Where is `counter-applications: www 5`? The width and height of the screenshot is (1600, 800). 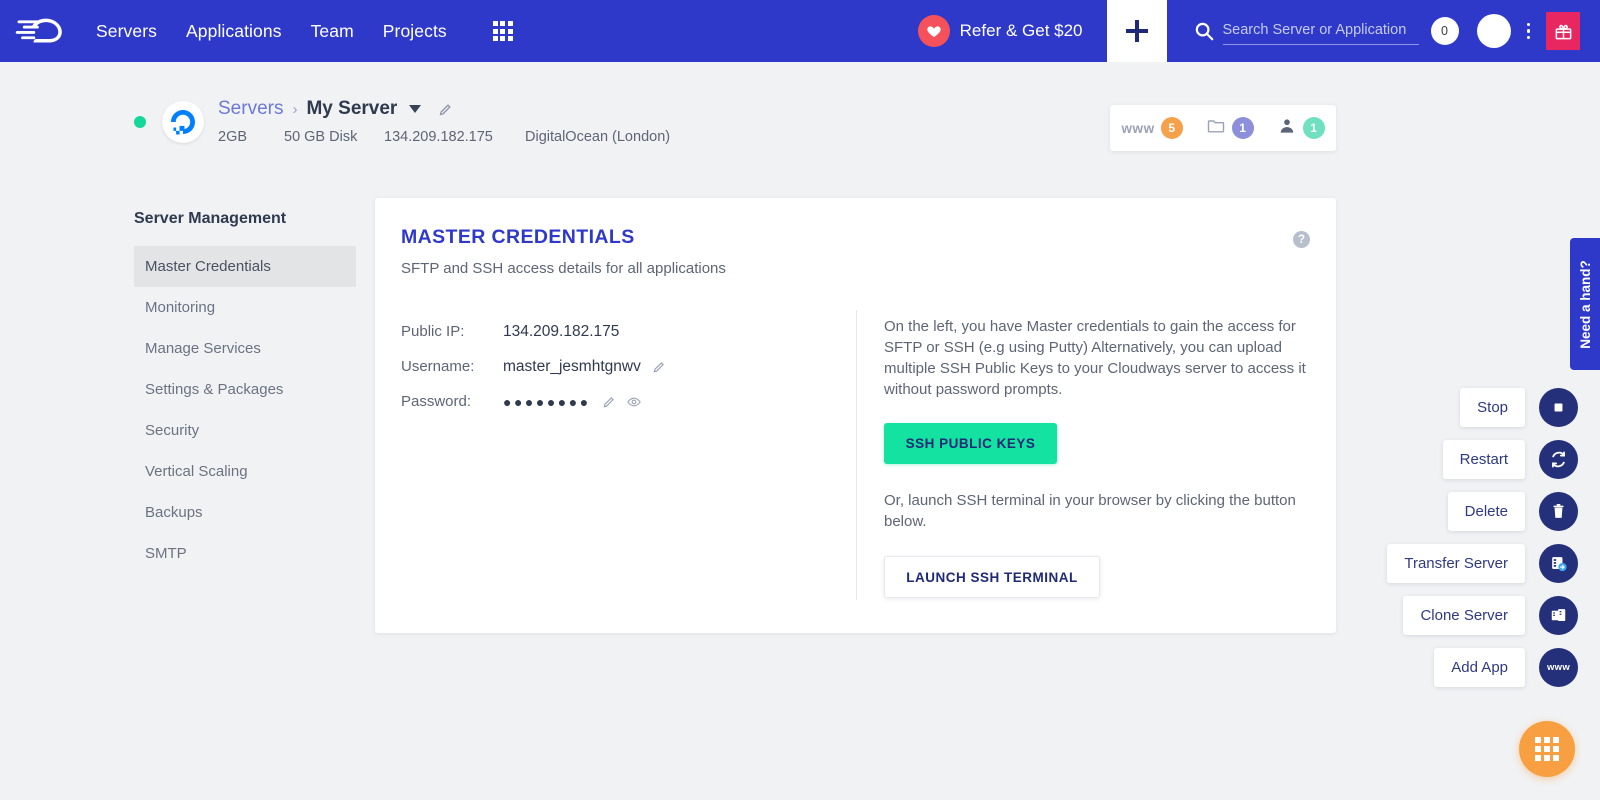
counter-applications: www 5 is located at coordinates (1152, 128).